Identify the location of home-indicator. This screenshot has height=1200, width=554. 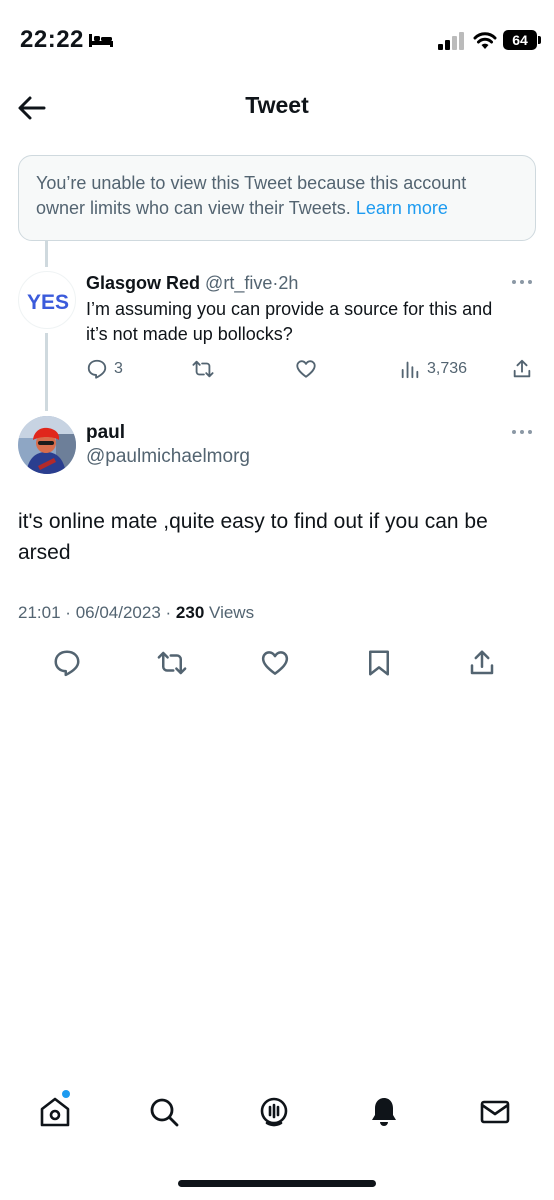
(277, 1183).